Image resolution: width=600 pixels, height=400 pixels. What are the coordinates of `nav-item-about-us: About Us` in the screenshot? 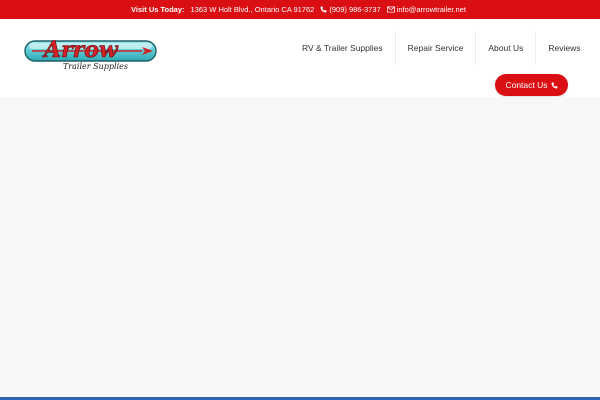 It's located at (505, 48).